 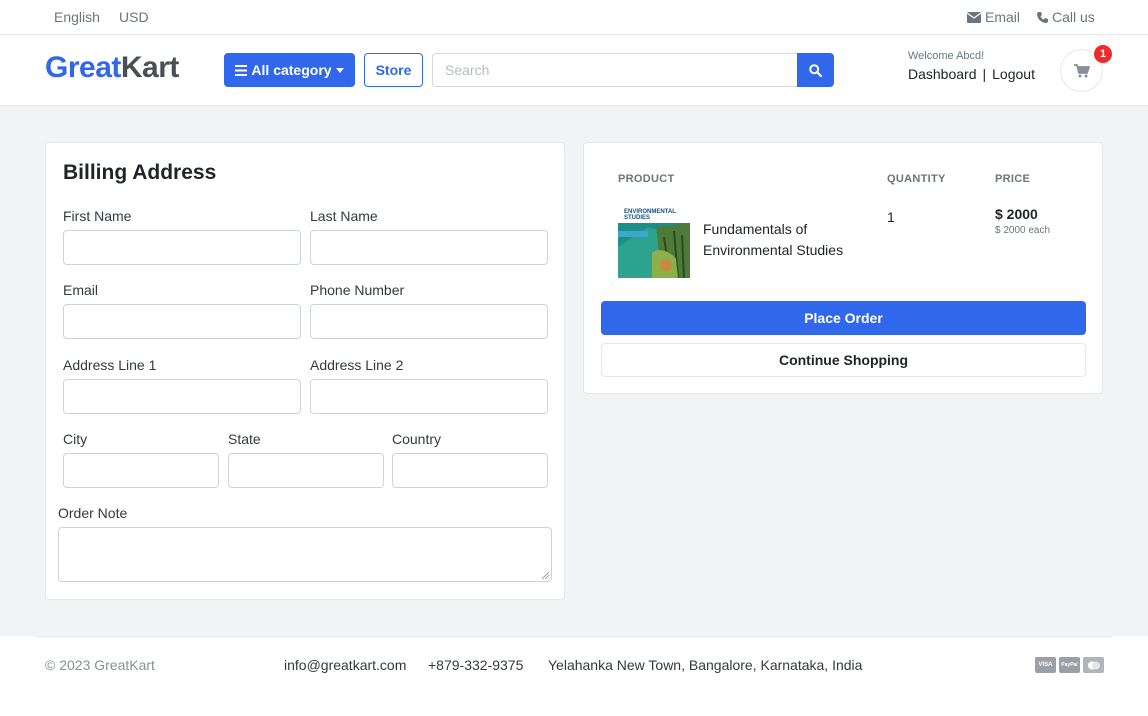 I want to click on last-name-label: Last Name, so click(x=344, y=216).